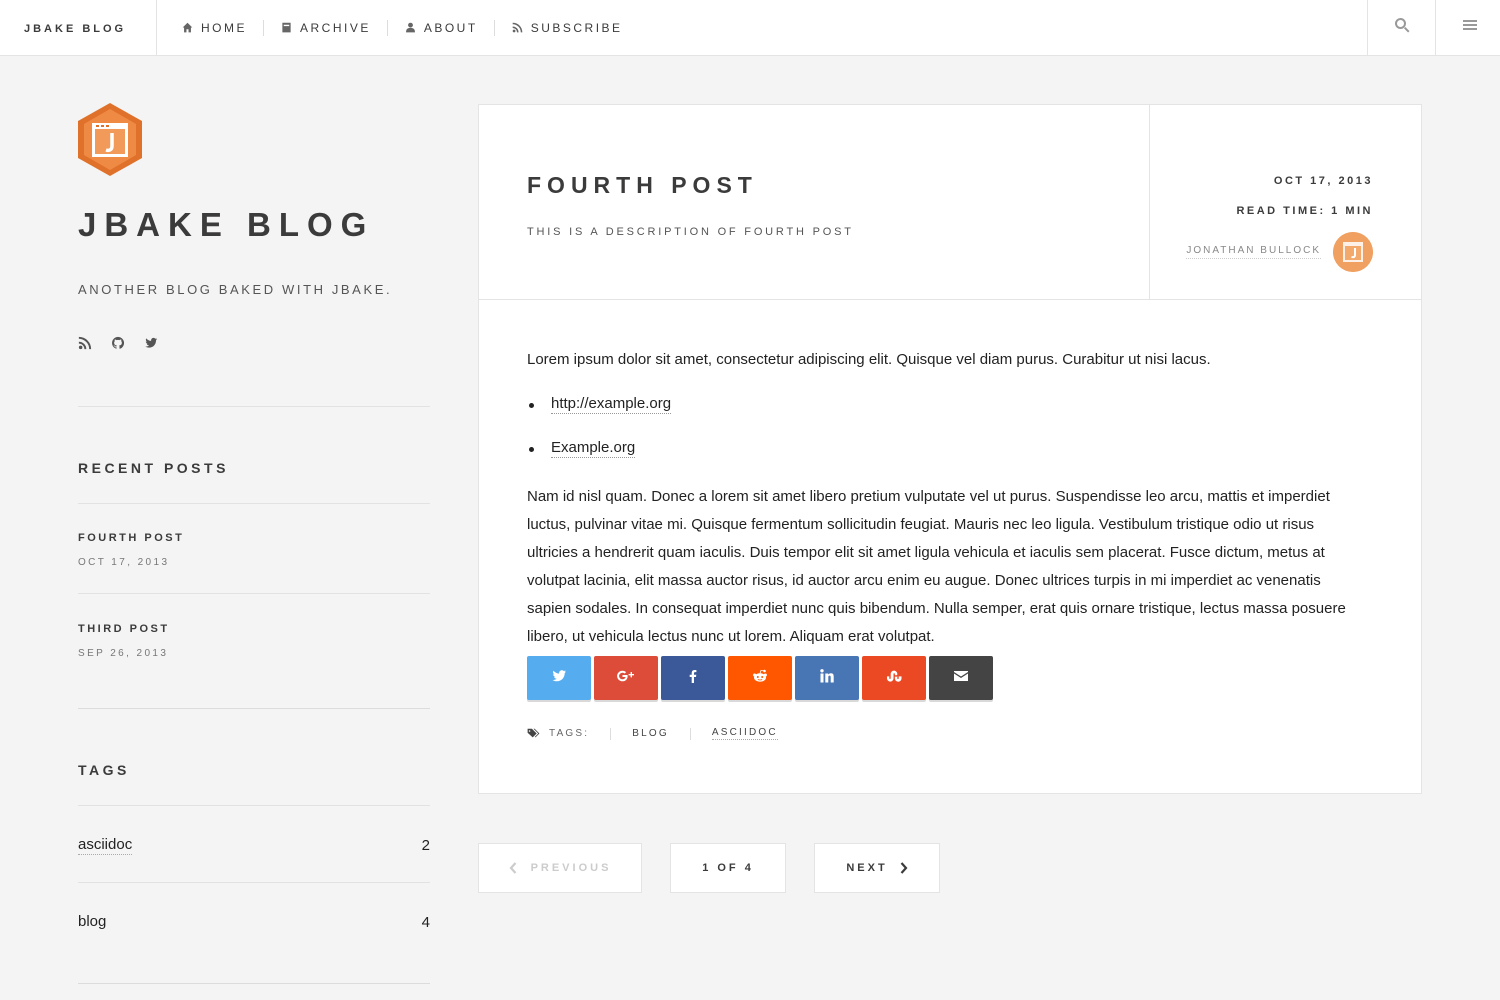  What do you see at coordinates (78, 27) in the screenshot?
I see `brand-link: JBAKE BLOG` at bounding box center [78, 27].